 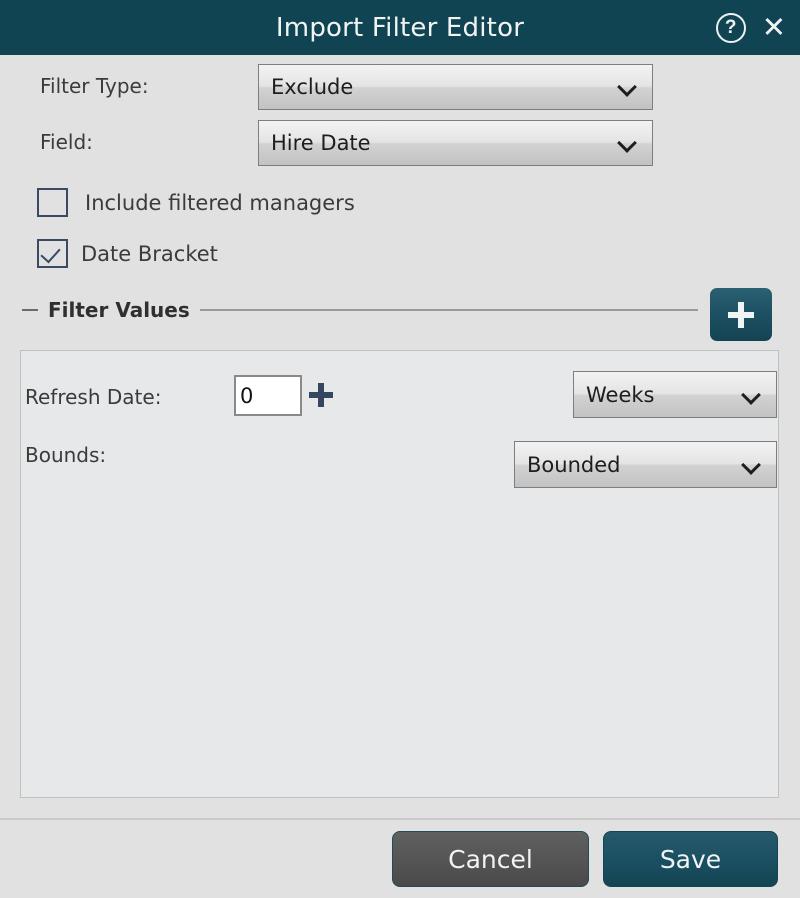 I want to click on date-bracket-checkbox: Date Bracket, so click(x=127, y=253).